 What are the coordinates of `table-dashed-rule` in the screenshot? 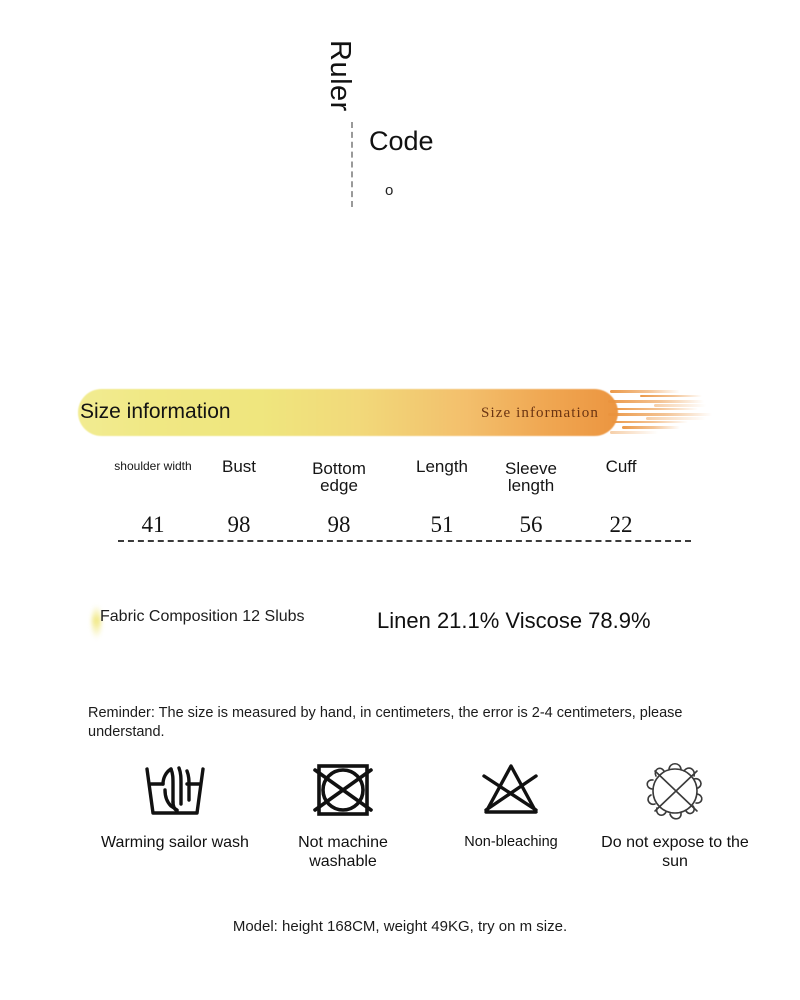 It's located at (404, 541).